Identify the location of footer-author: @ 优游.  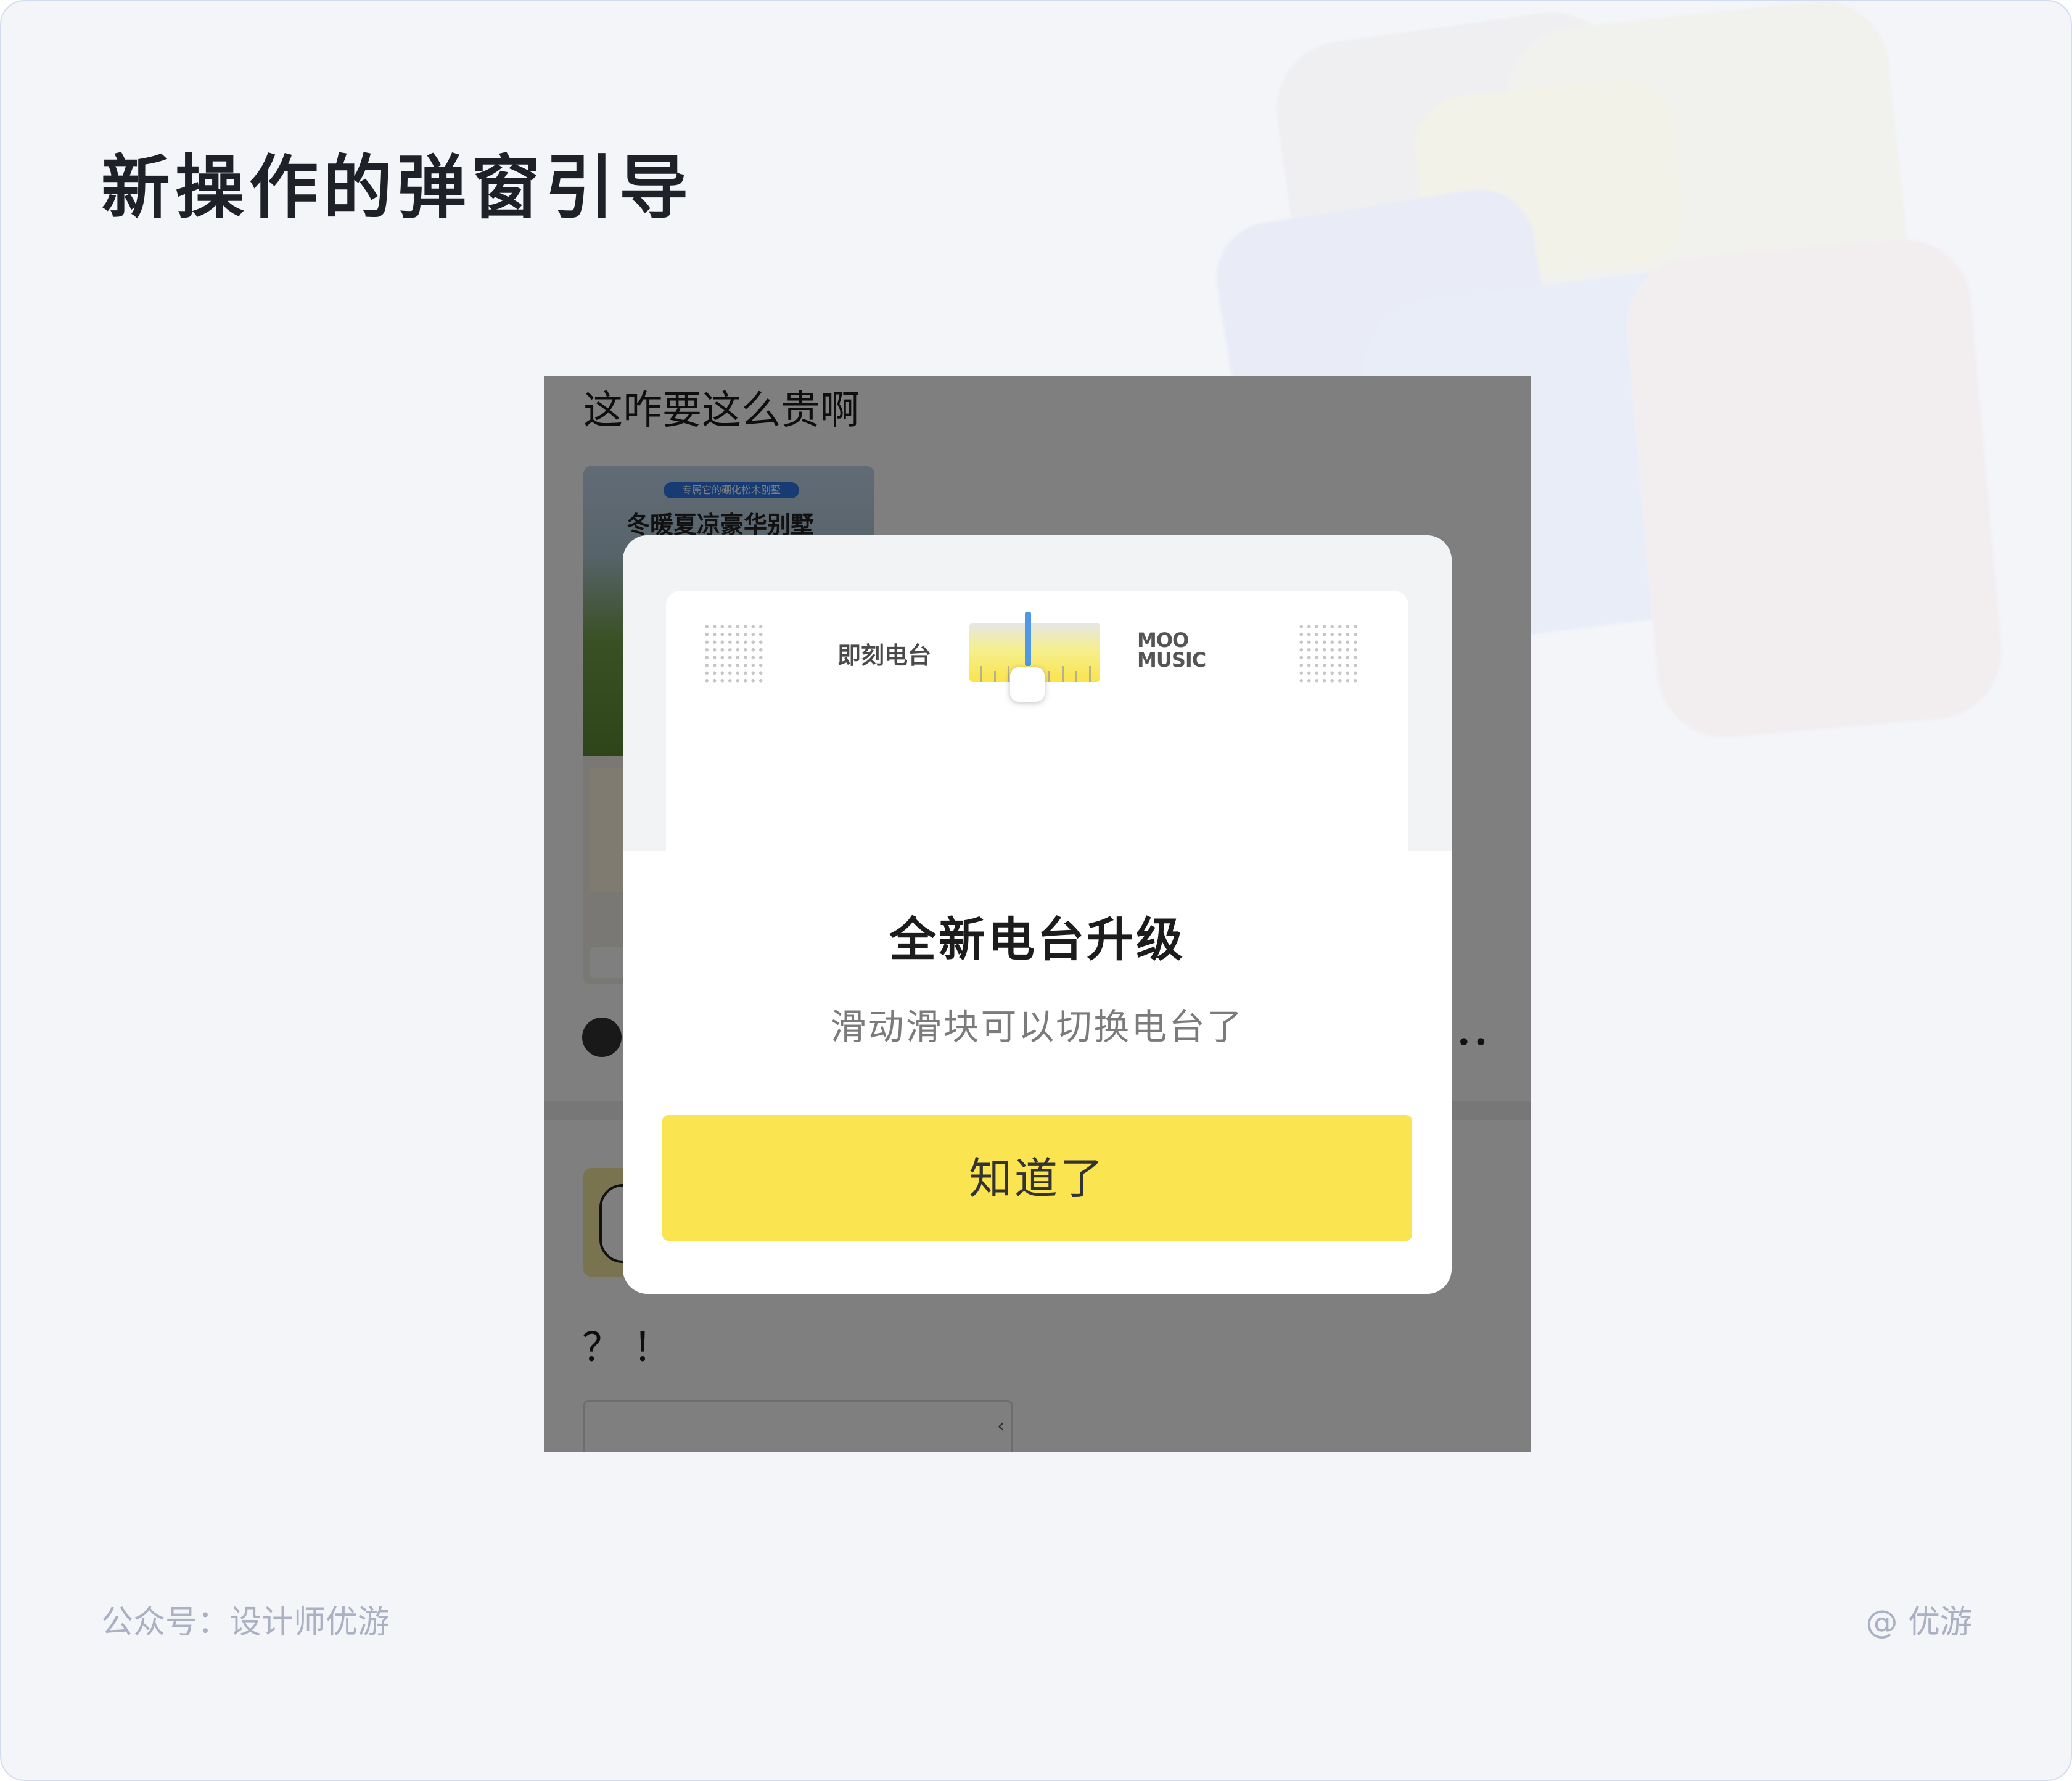
(1919, 1622).